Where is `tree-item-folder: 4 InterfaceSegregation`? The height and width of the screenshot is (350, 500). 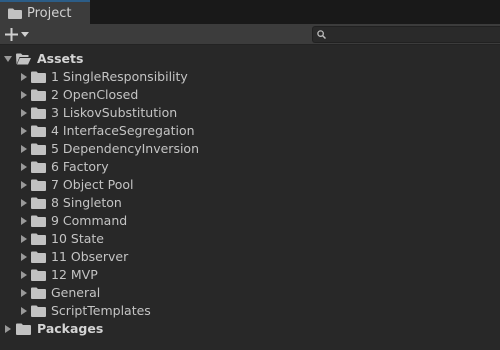 tree-item-folder: 4 InterfaceSegregation is located at coordinates (250, 131).